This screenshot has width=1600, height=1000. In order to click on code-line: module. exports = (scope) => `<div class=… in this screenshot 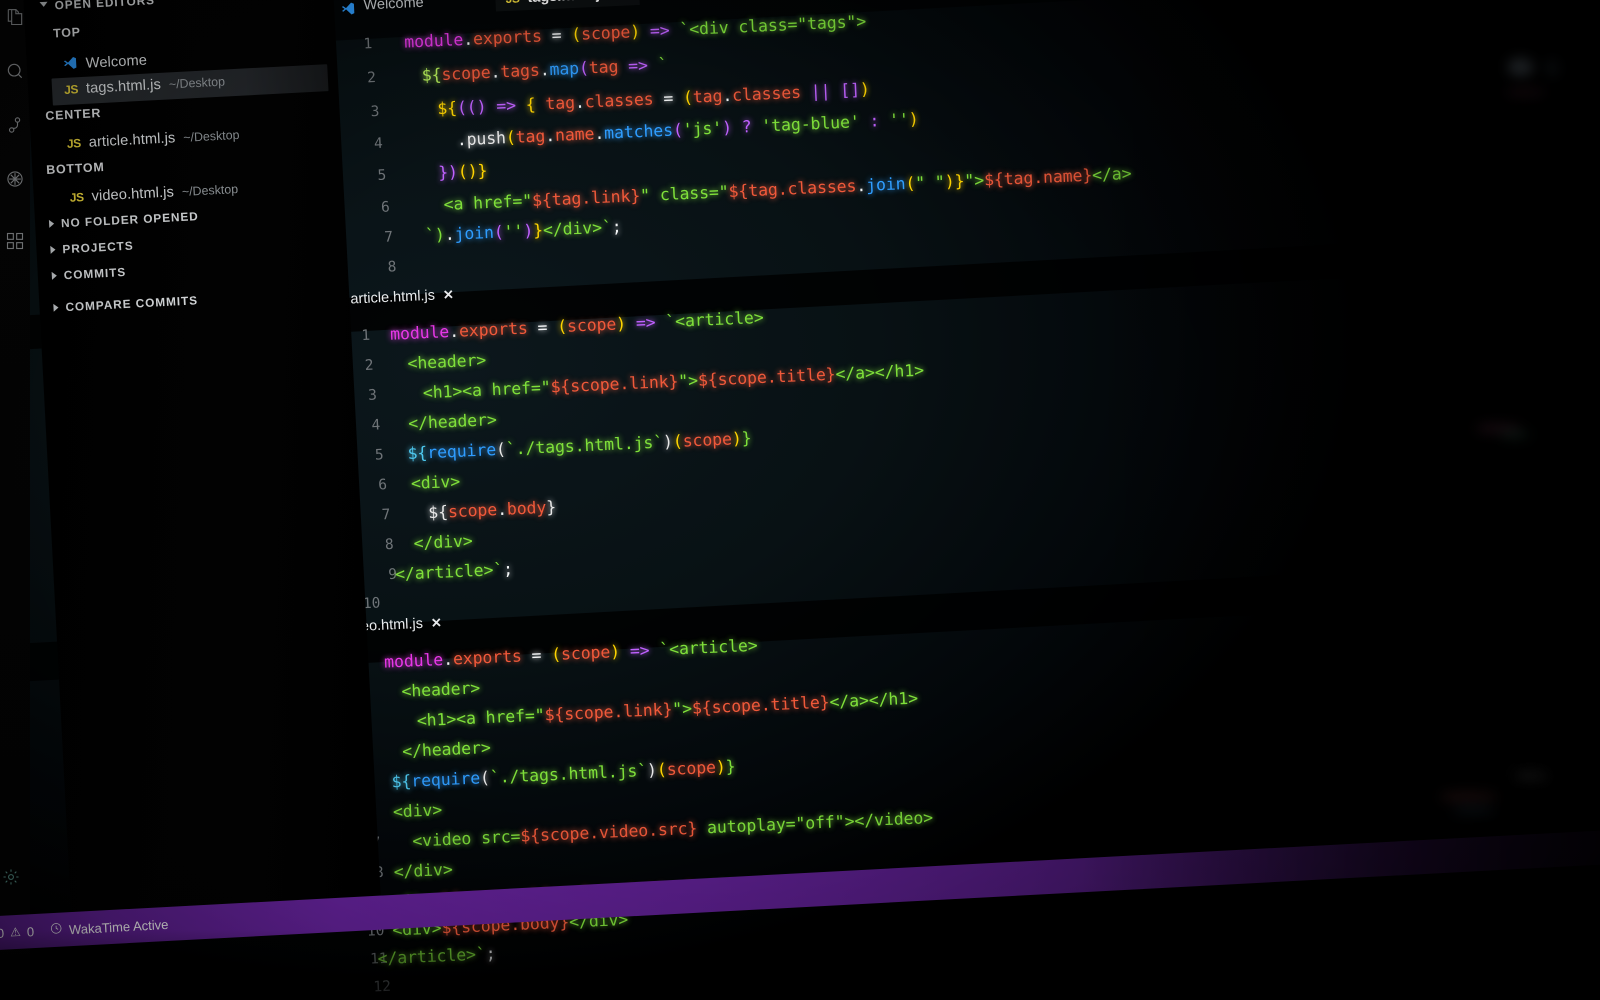, I will do `click(635, 31)`.